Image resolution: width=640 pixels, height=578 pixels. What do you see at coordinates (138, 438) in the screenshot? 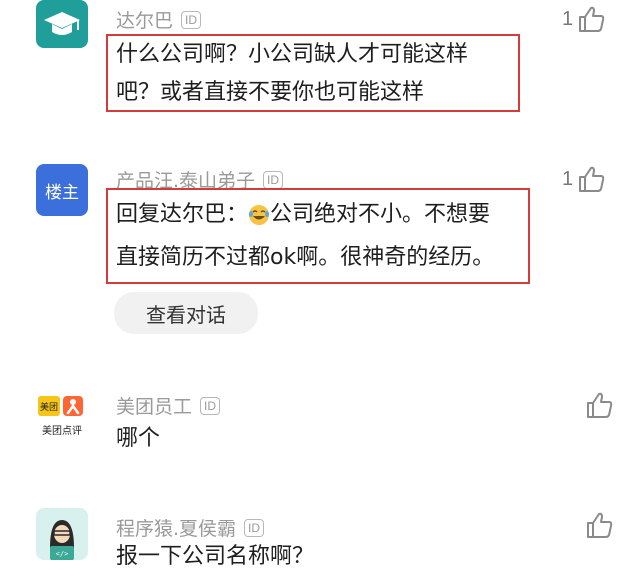
I see `comment-text: 哪个` at bounding box center [138, 438].